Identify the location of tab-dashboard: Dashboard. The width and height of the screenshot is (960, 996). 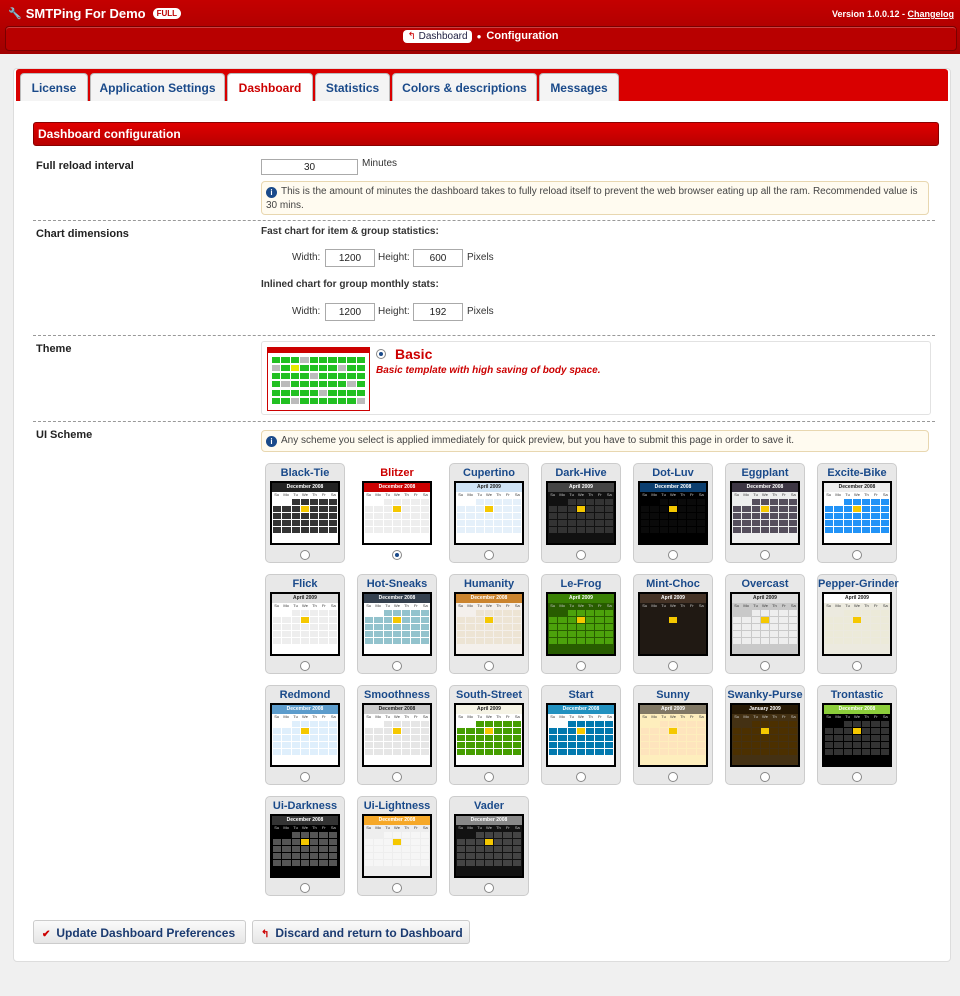
(270, 87).